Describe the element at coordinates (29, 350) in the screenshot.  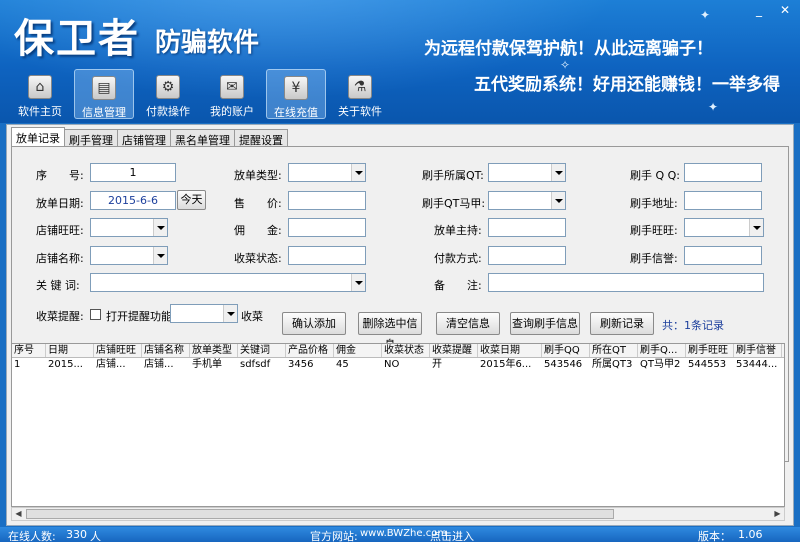
I see `column-header: 序号` at that location.